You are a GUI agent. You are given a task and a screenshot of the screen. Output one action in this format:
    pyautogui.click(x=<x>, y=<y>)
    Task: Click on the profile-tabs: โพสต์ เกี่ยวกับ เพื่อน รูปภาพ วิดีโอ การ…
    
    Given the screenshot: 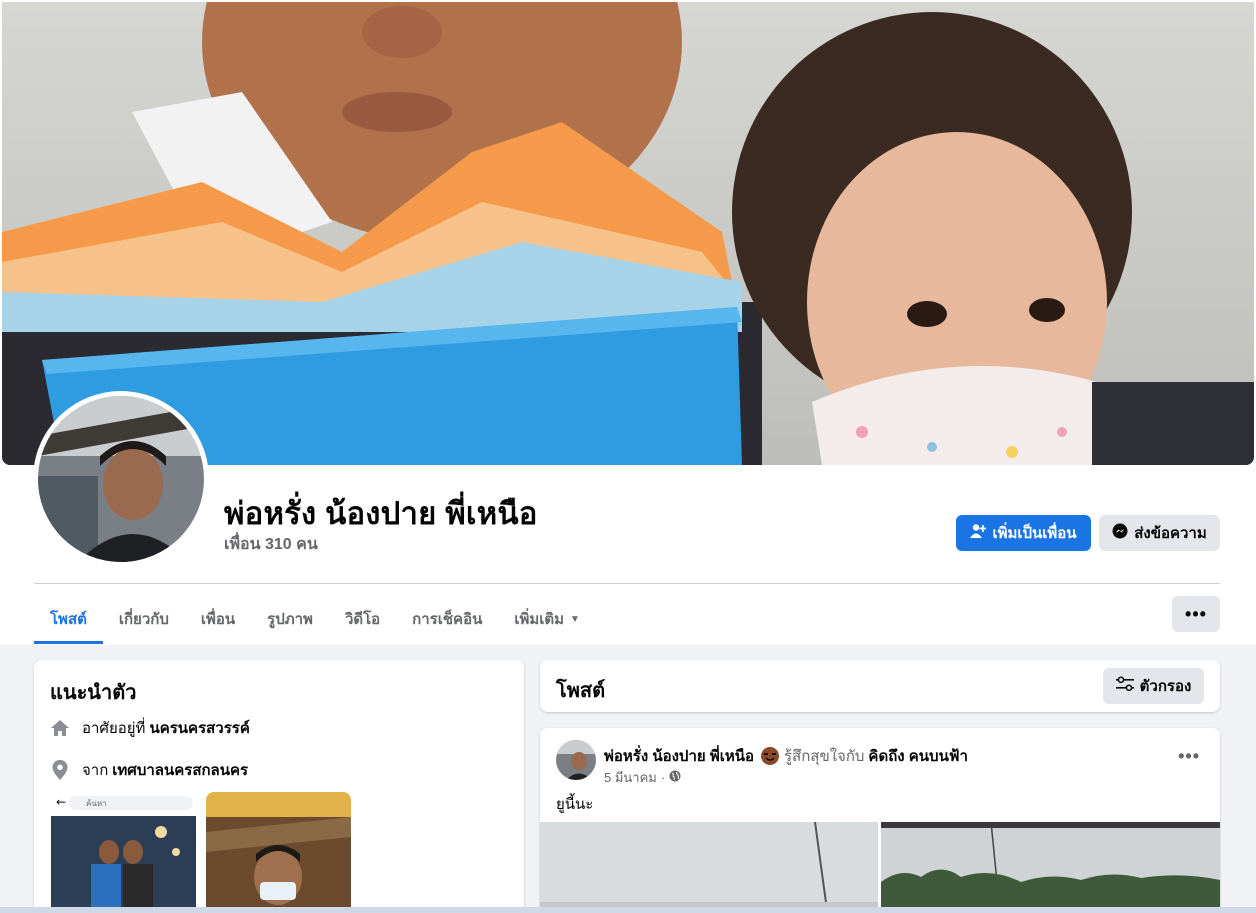 What is the action you would take?
    pyautogui.click(x=315, y=619)
    